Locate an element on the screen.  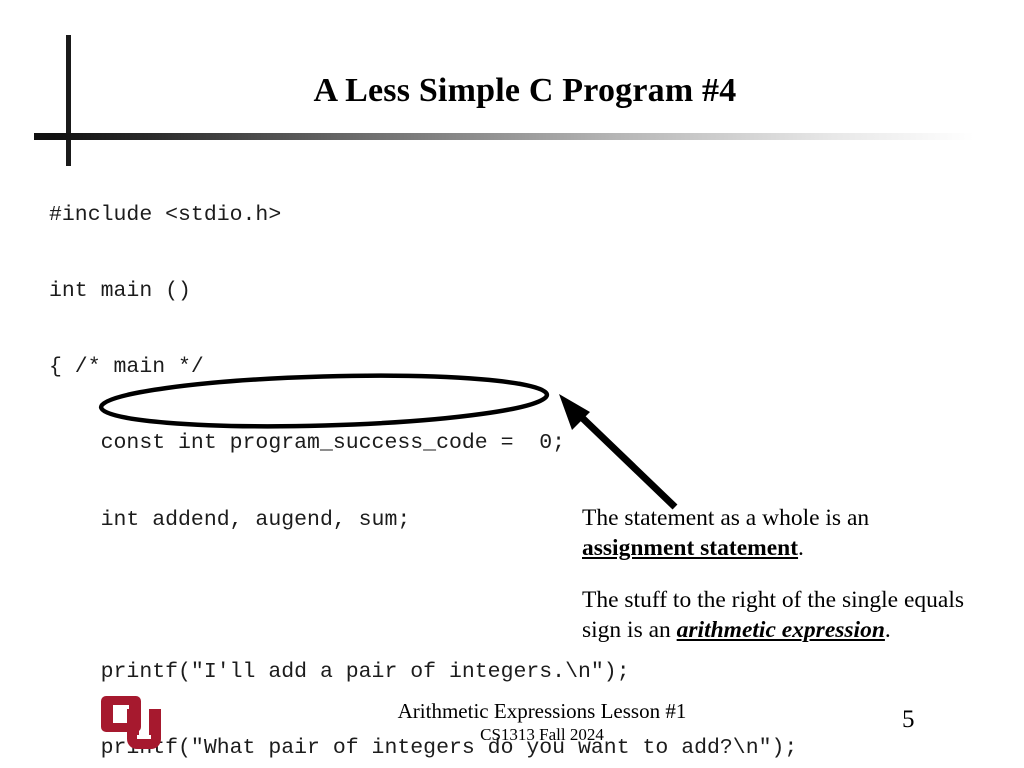
footer-course: CS1313 Fall 2024 is located at coordinates (542, 734).